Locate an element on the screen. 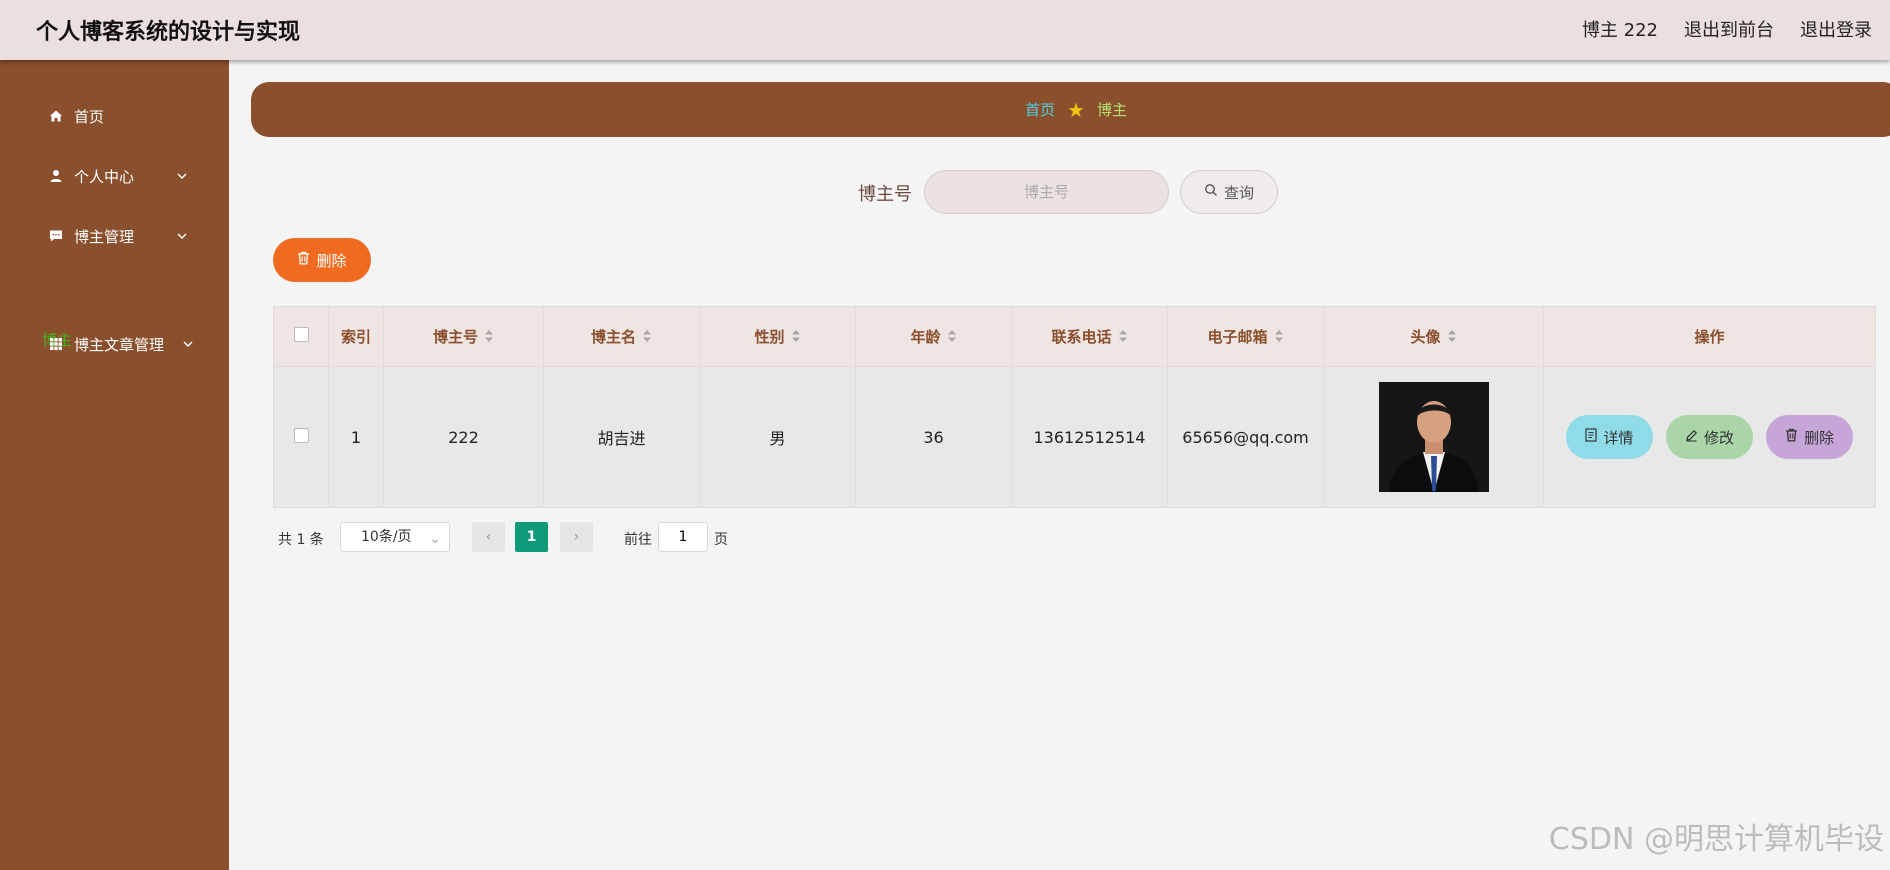  bulk-delete-button: 删除 is located at coordinates (322, 260).